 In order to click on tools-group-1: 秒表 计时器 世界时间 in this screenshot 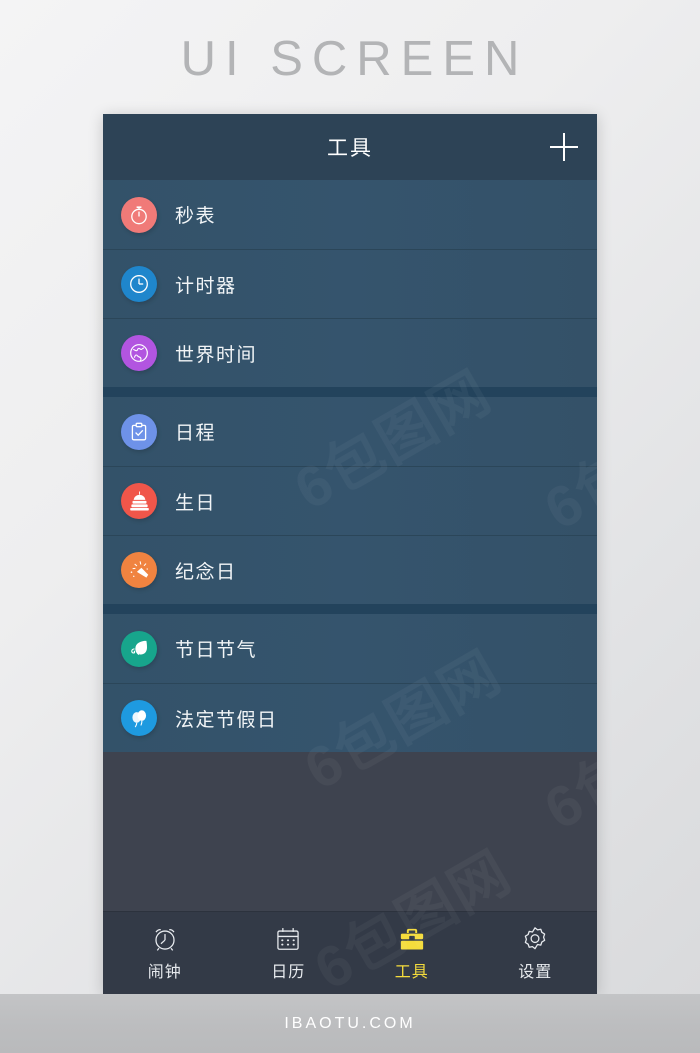, I will do `click(350, 283)`.